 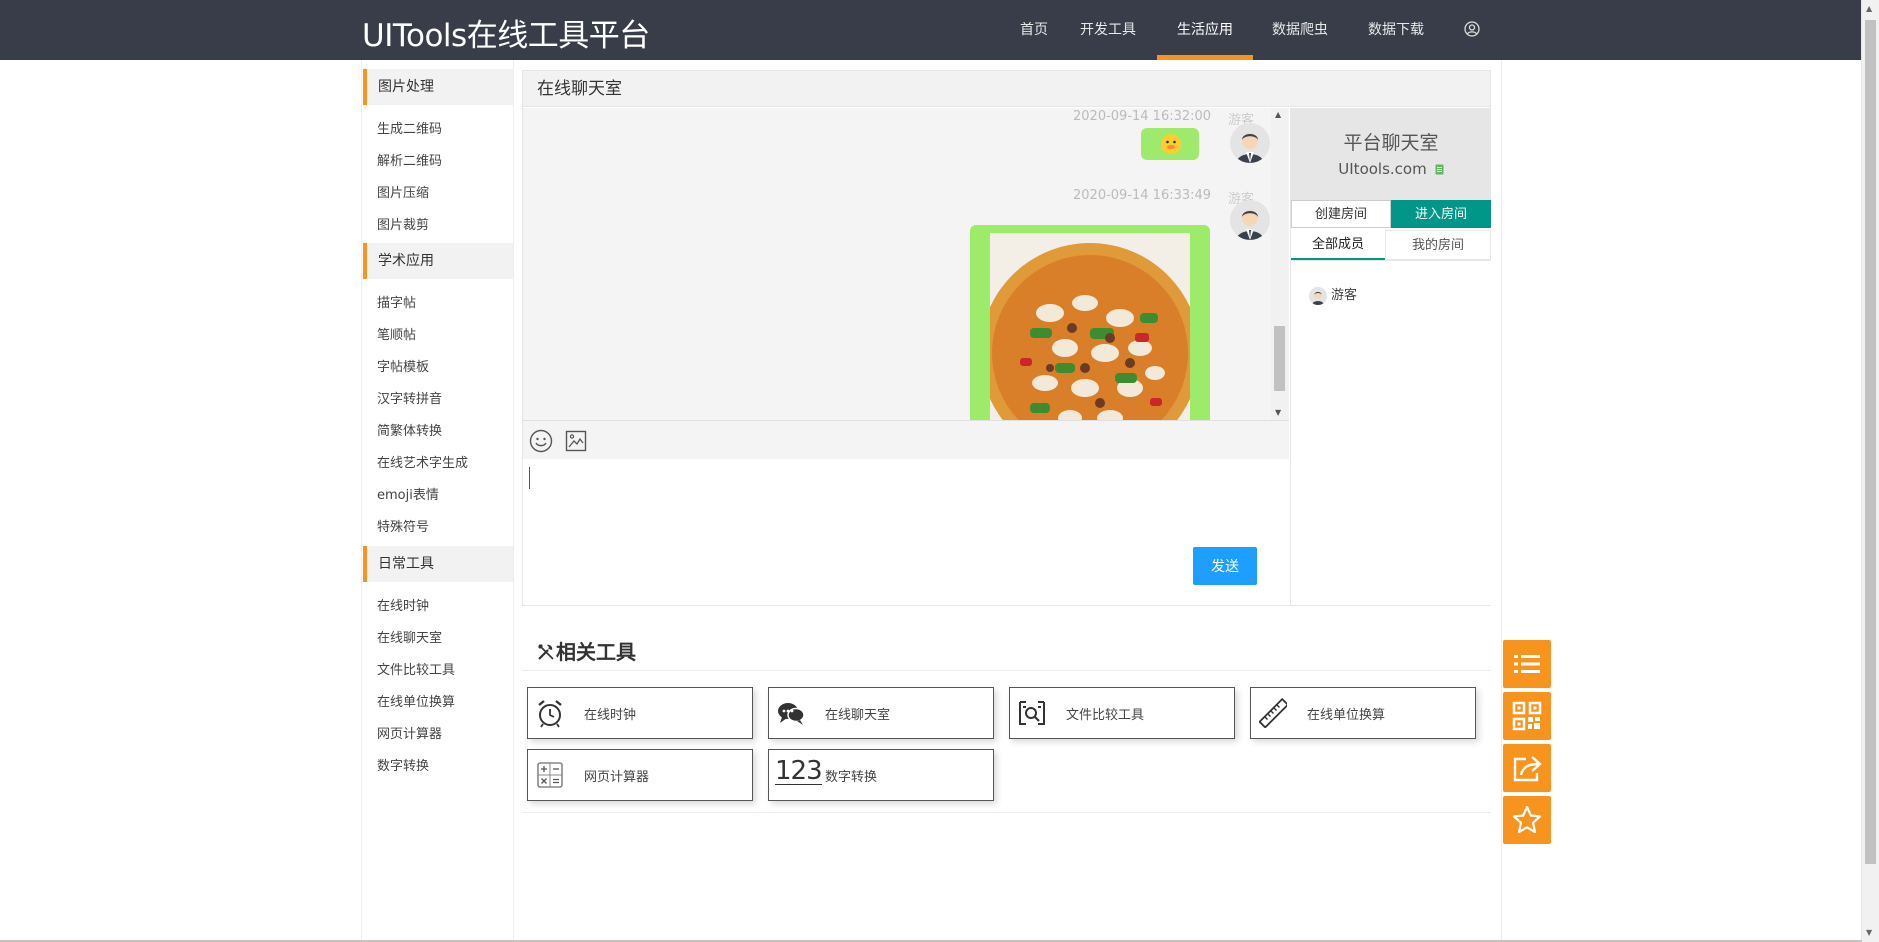 I want to click on tool-card-file-compare: 文件比较工具, so click(x=1122, y=713).